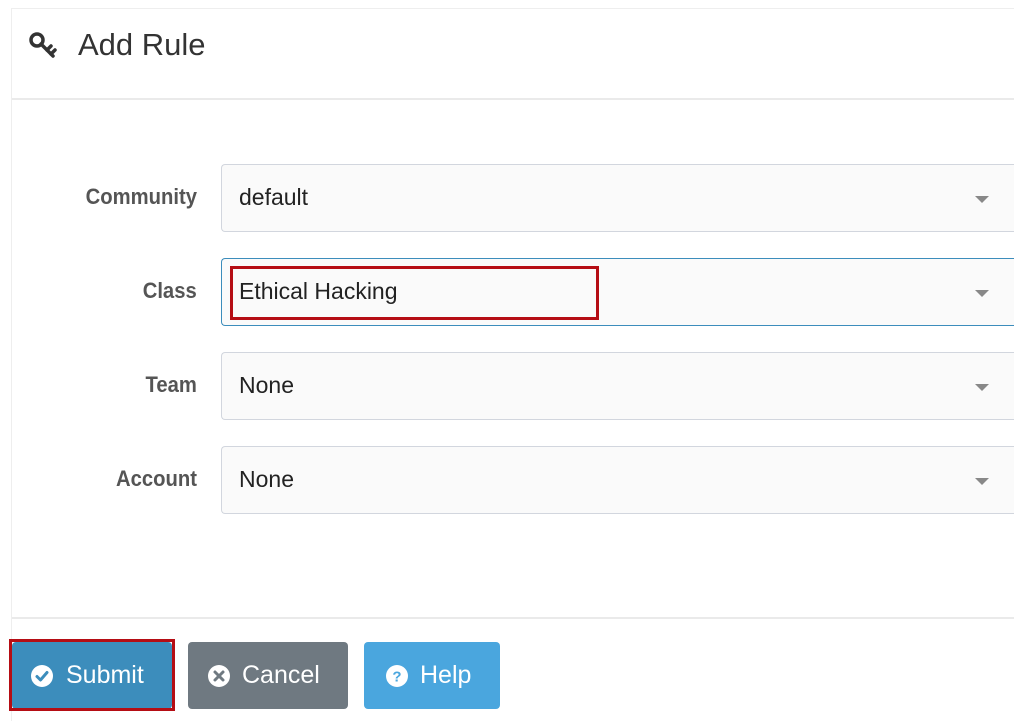 This screenshot has height=721, width=1014. Describe the element at coordinates (617, 292) in the screenshot. I see `class-select: Ethical Hacking` at that location.